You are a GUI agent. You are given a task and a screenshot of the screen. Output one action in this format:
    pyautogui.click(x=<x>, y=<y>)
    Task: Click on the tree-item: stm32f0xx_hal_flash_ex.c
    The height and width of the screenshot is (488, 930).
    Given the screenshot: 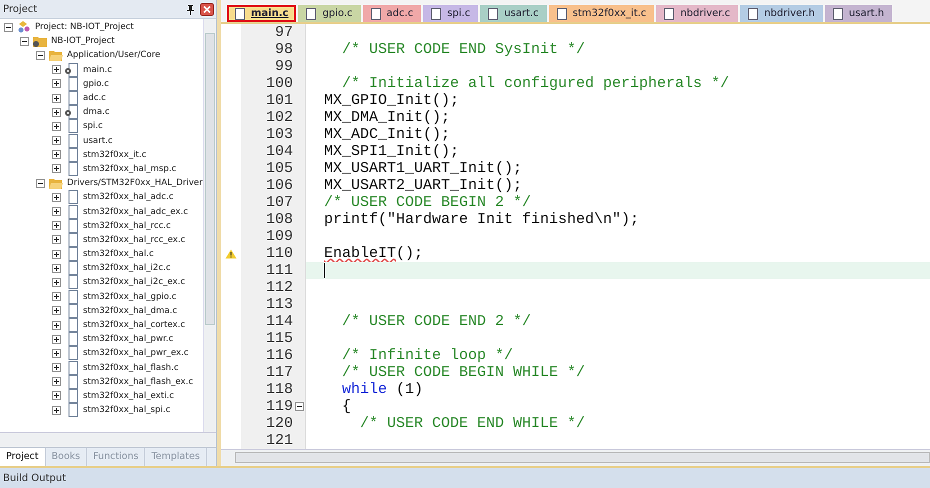 What is the action you would take?
    pyautogui.click(x=138, y=381)
    